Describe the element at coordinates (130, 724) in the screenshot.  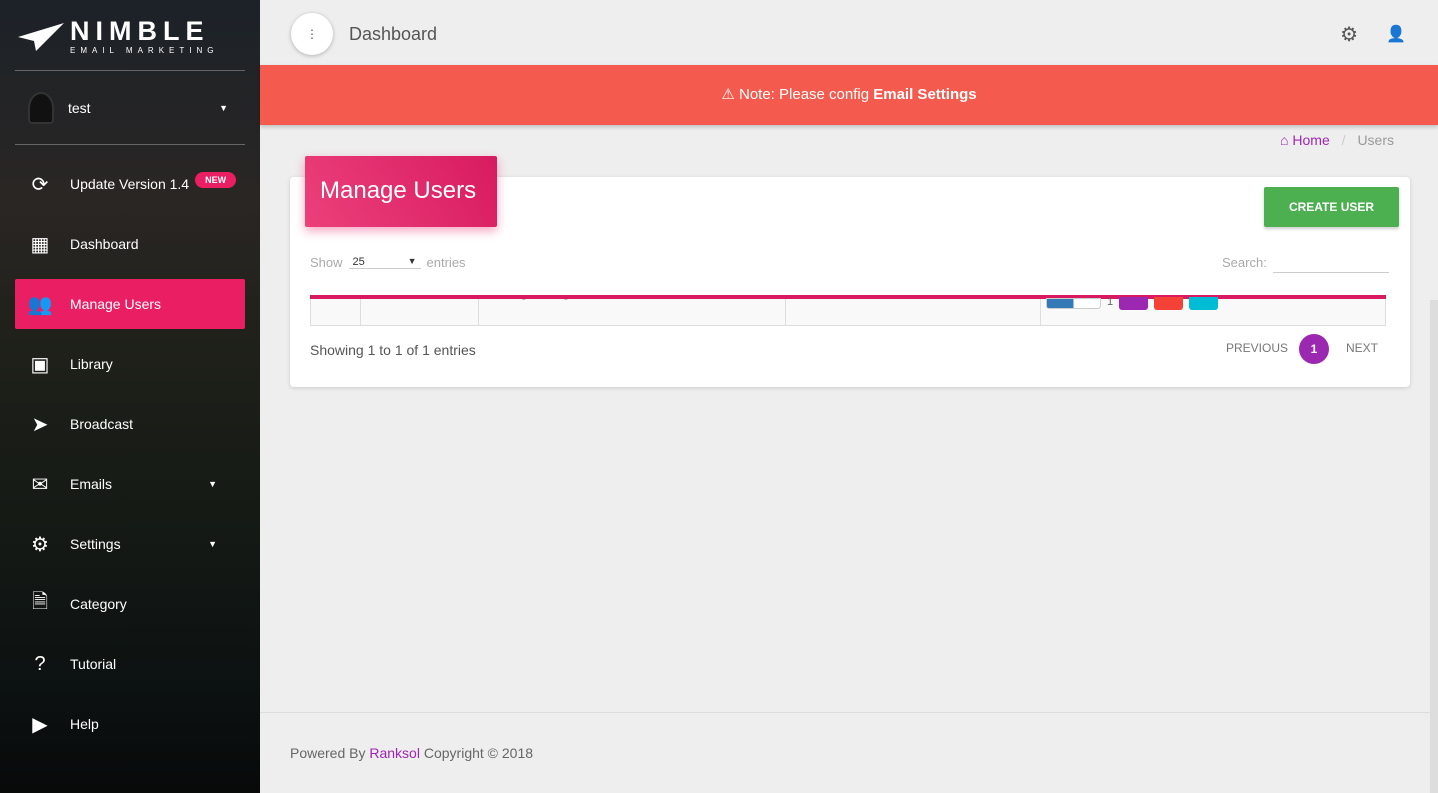
I see `sidebar-item-help: ▶ Help` at that location.